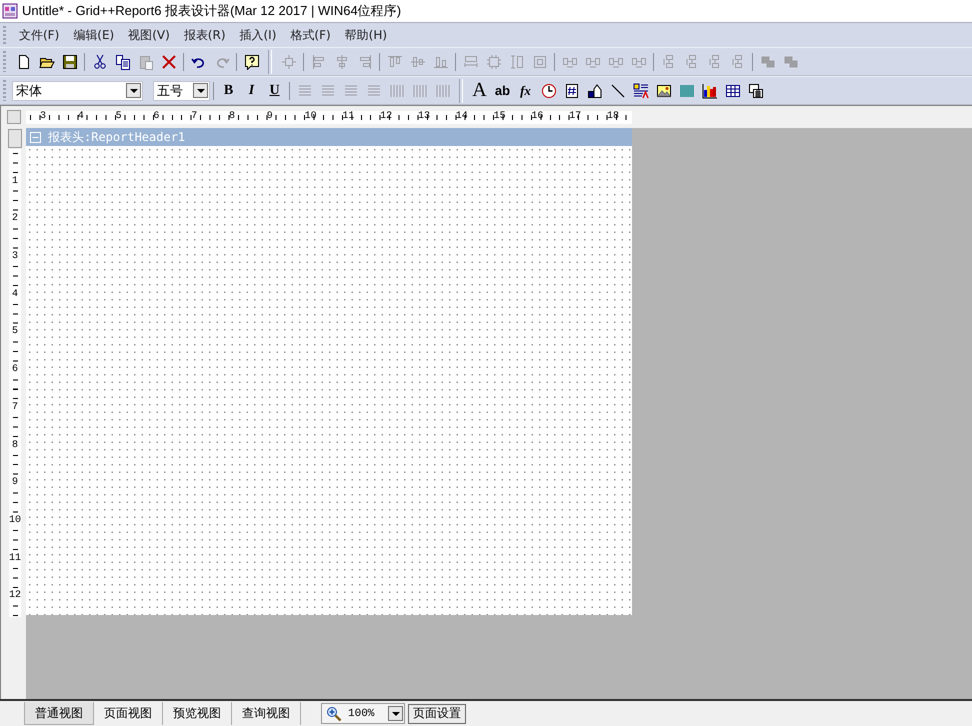 The image size is (972, 726). Describe the element at coordinates (575, 117) in the screenshot. I see `ruler-number: 17` at that location.